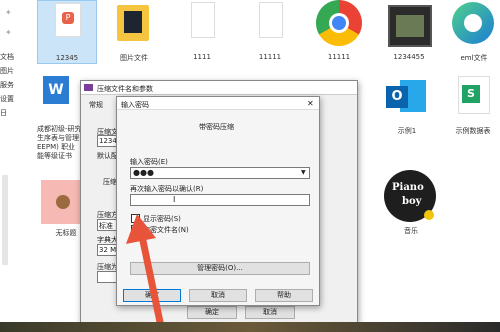 This screenshot has height=332, width=500. I want to click on file-item: P 12345, so click(67, 32).